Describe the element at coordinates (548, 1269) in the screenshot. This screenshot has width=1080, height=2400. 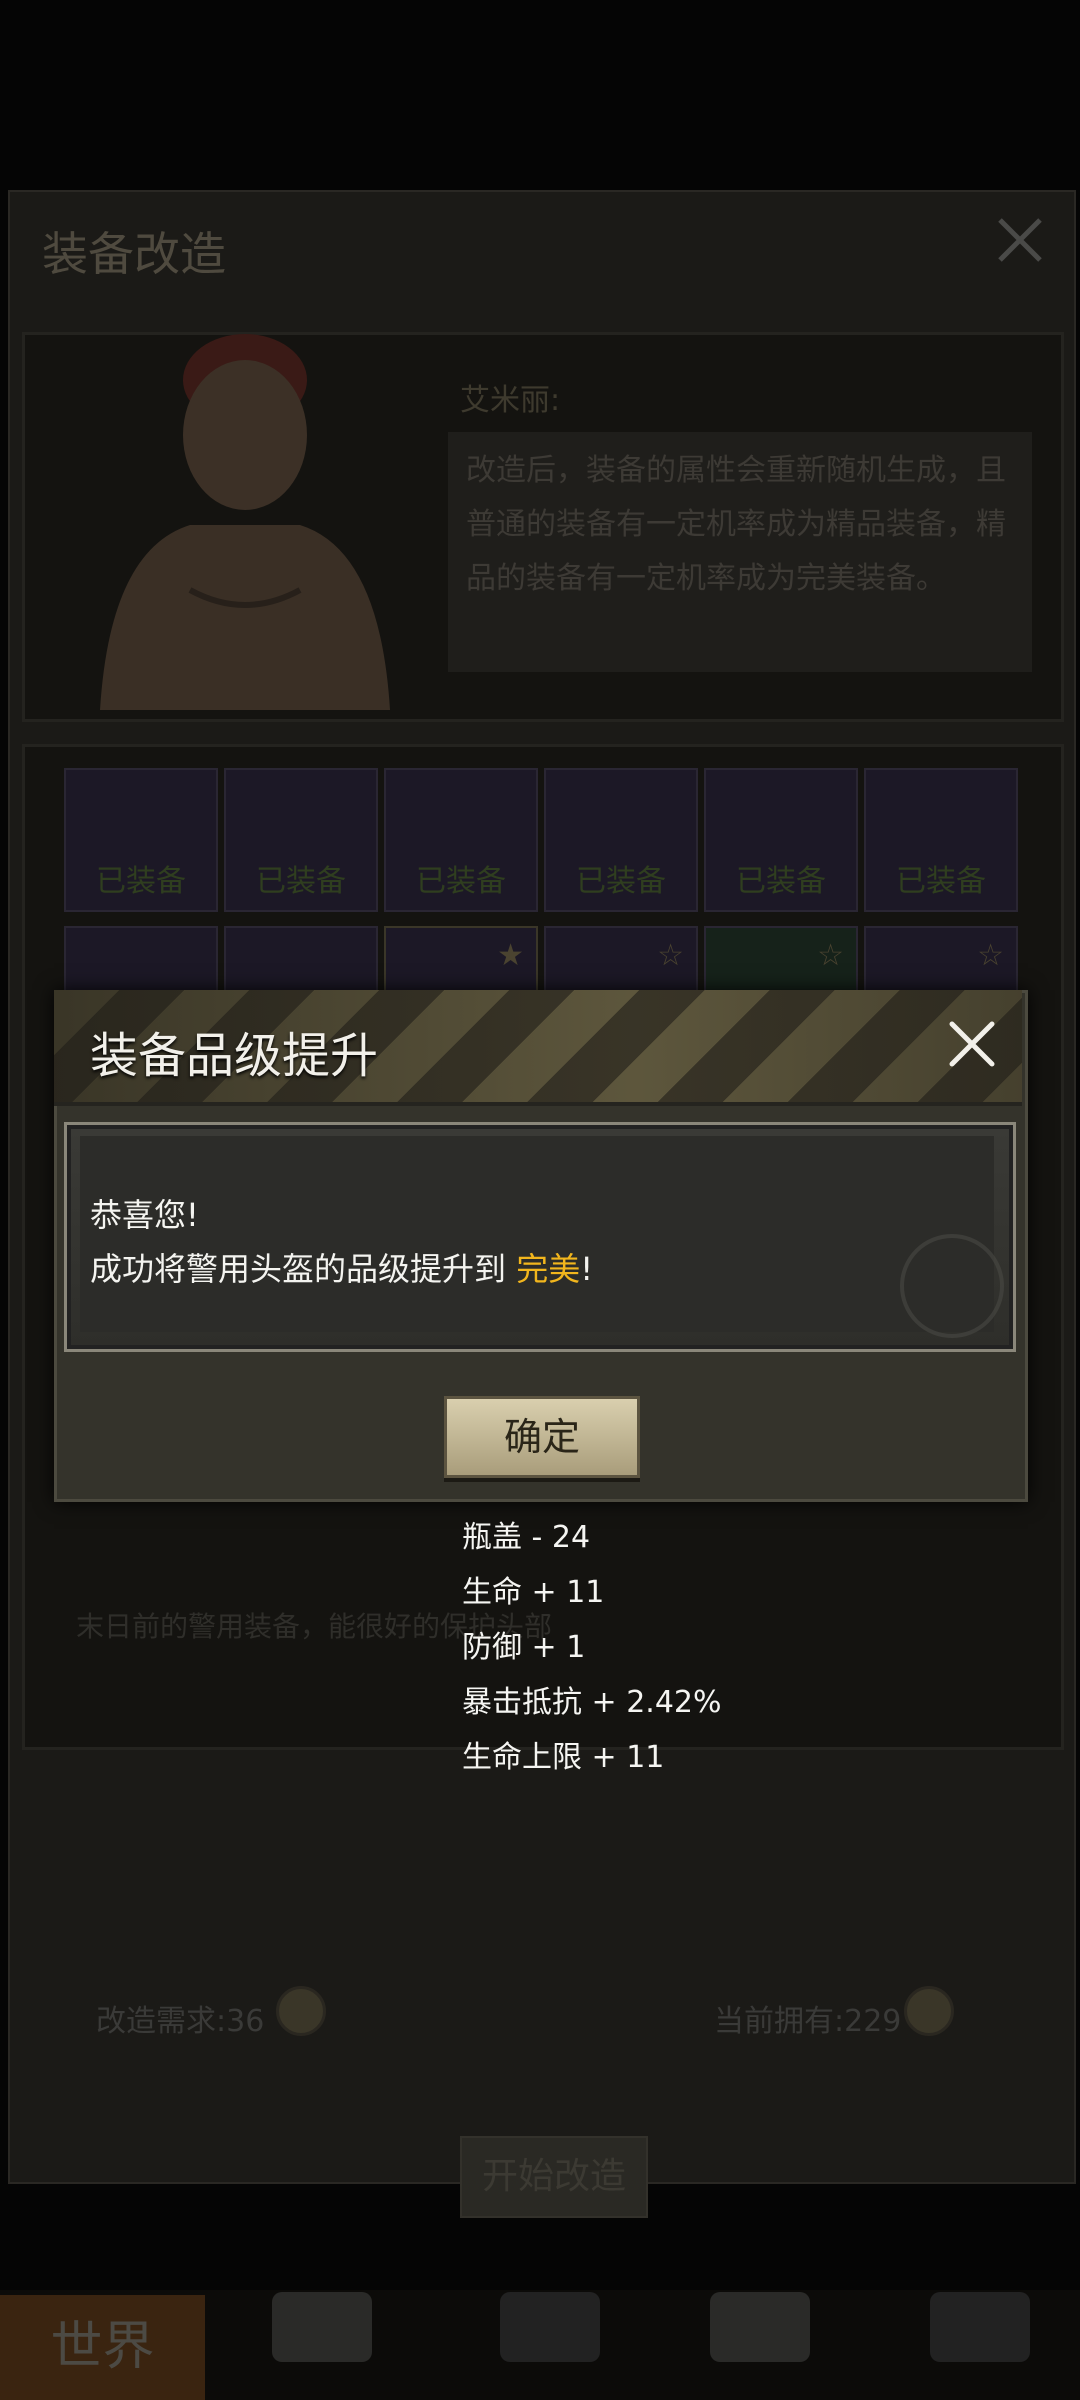
I see `grade-highlight: 完美` at that location.